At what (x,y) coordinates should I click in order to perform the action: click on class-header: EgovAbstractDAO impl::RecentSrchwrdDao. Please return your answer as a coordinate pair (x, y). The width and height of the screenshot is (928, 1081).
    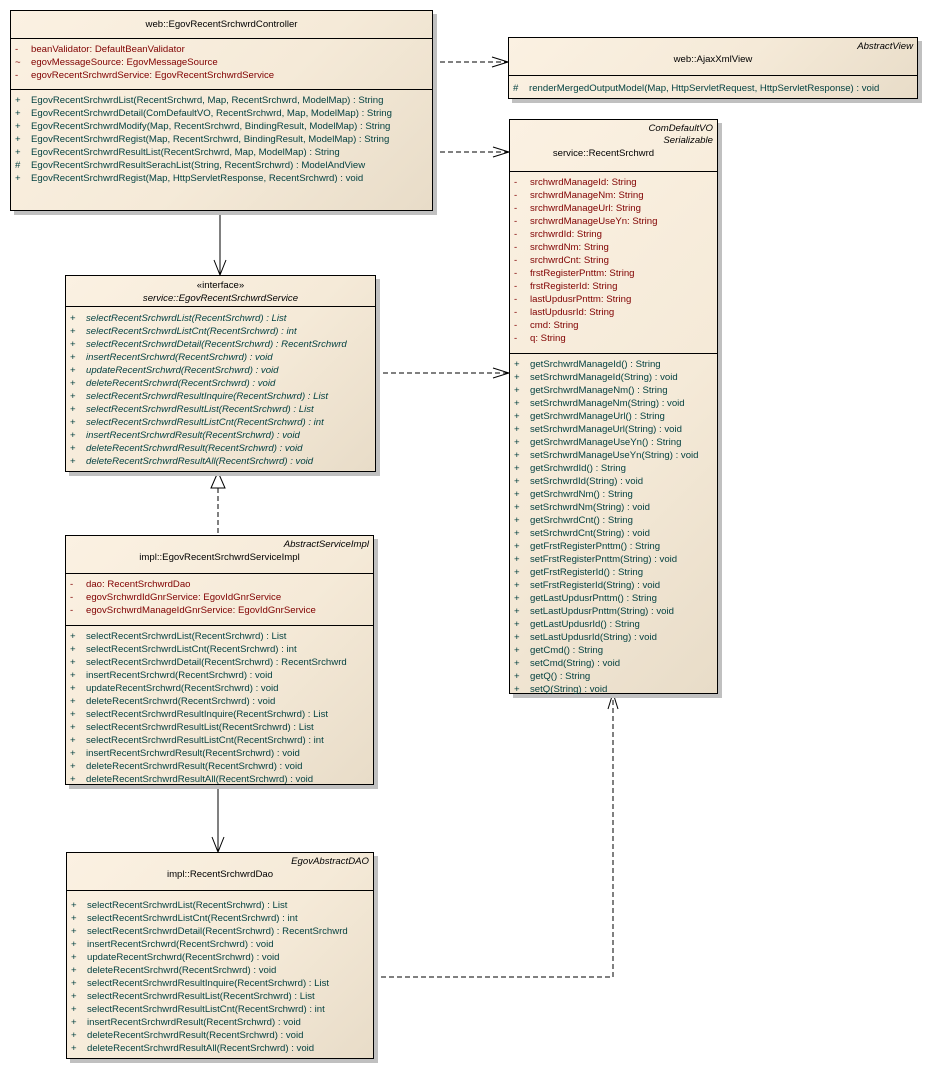
    Looking at the image, I should click on (220, 872).